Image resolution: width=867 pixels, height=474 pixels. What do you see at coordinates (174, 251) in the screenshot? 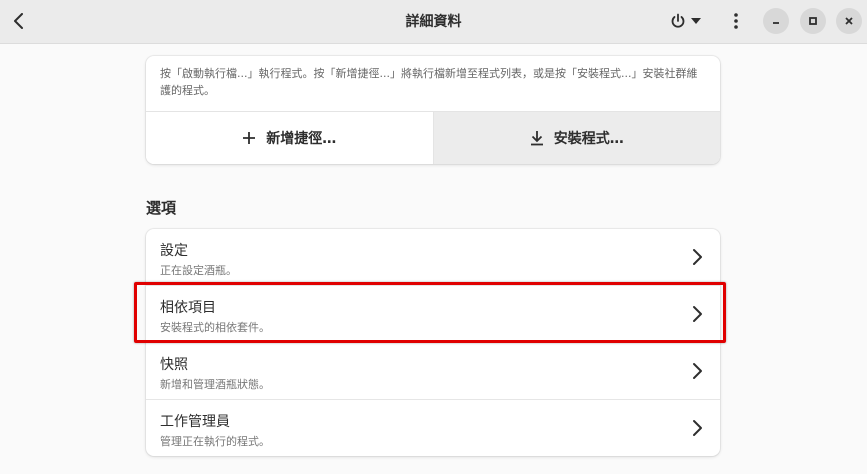
I see `option-title: 設定` at bounding box center [174, 251].